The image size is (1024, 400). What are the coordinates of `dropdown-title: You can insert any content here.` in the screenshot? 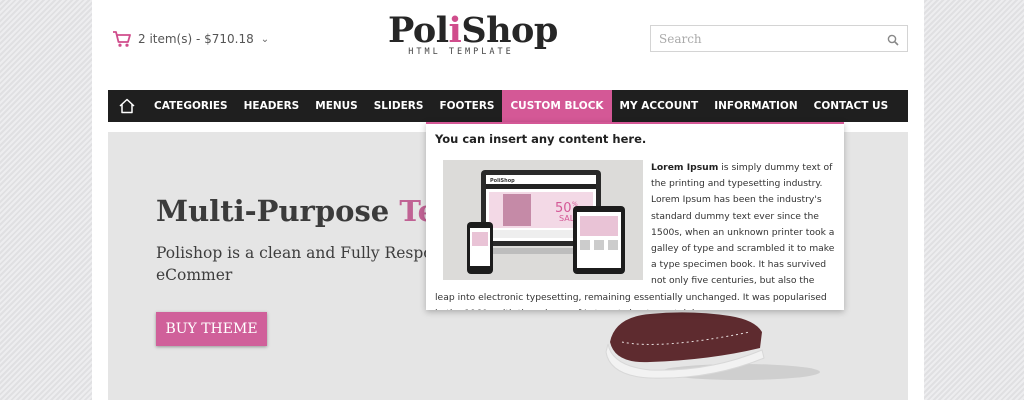 It's located at (541, 139).